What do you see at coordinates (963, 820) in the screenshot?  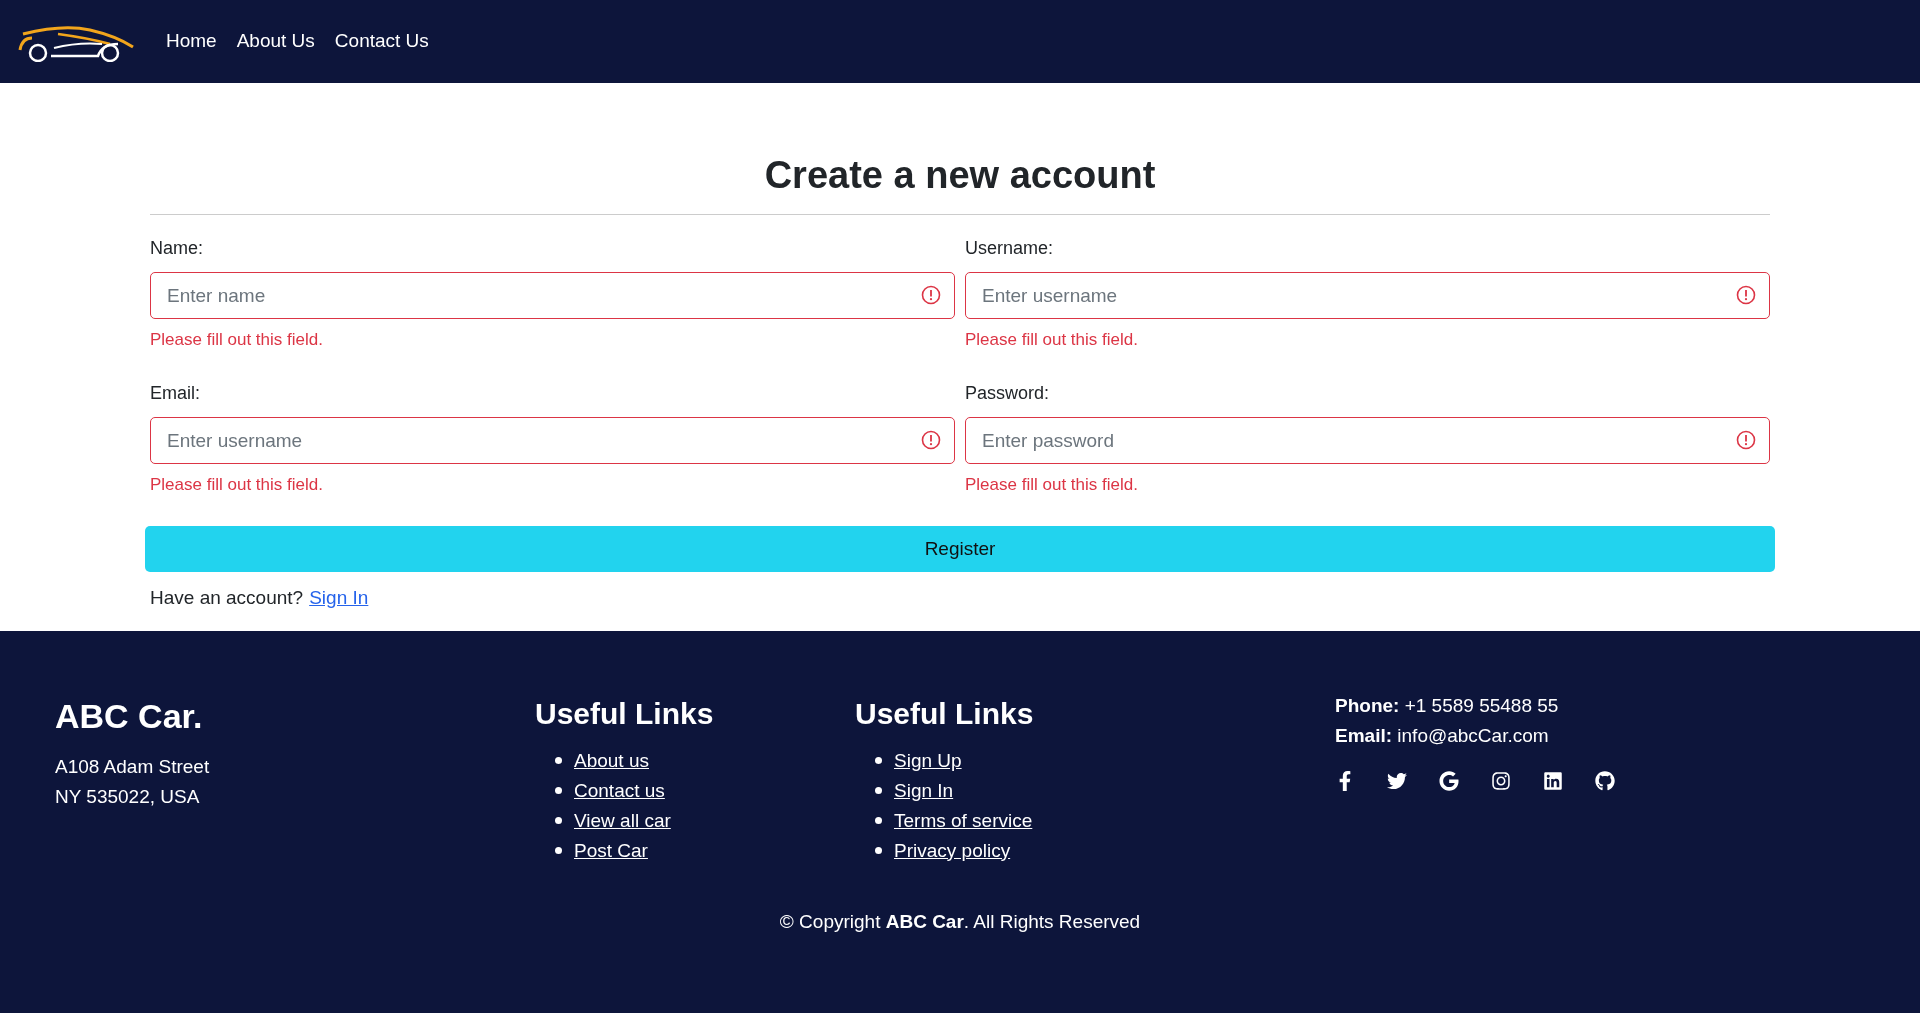 I see `footer-link: Terms of service` at bounding box center [963, 820].